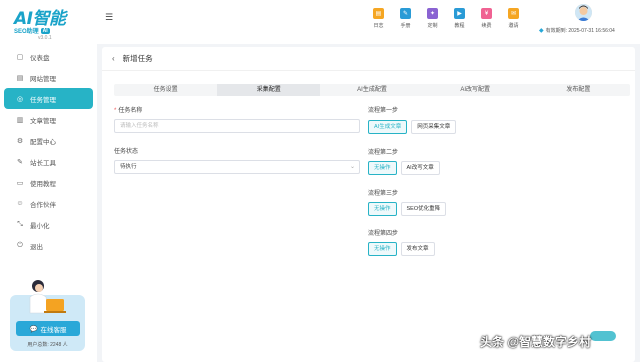  What do you see at coordinates (20, 162) in the screenshot?
I see `tools-icon: ✎` at bounding box center [20, 162].